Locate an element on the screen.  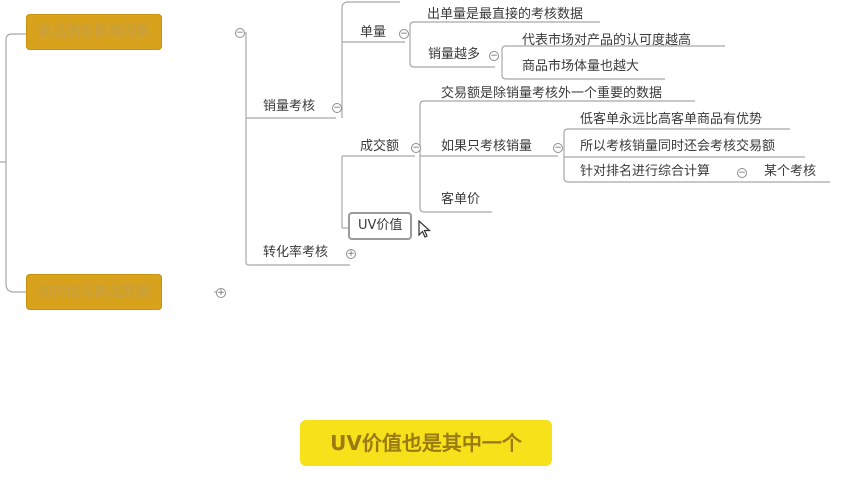
topic-ranking-calc: 针对排名进行综合计算 is located at coordinates (645, 172).